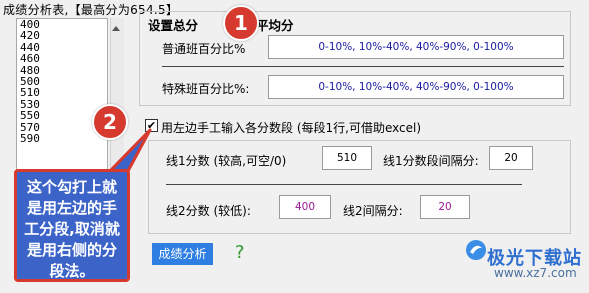 The height and width of the screenshot is (293, 589). What do you see at coordinates (110, 122) in the screenshot?
I see `annotation-marker-2: 2` at bounding box center [110, 122].